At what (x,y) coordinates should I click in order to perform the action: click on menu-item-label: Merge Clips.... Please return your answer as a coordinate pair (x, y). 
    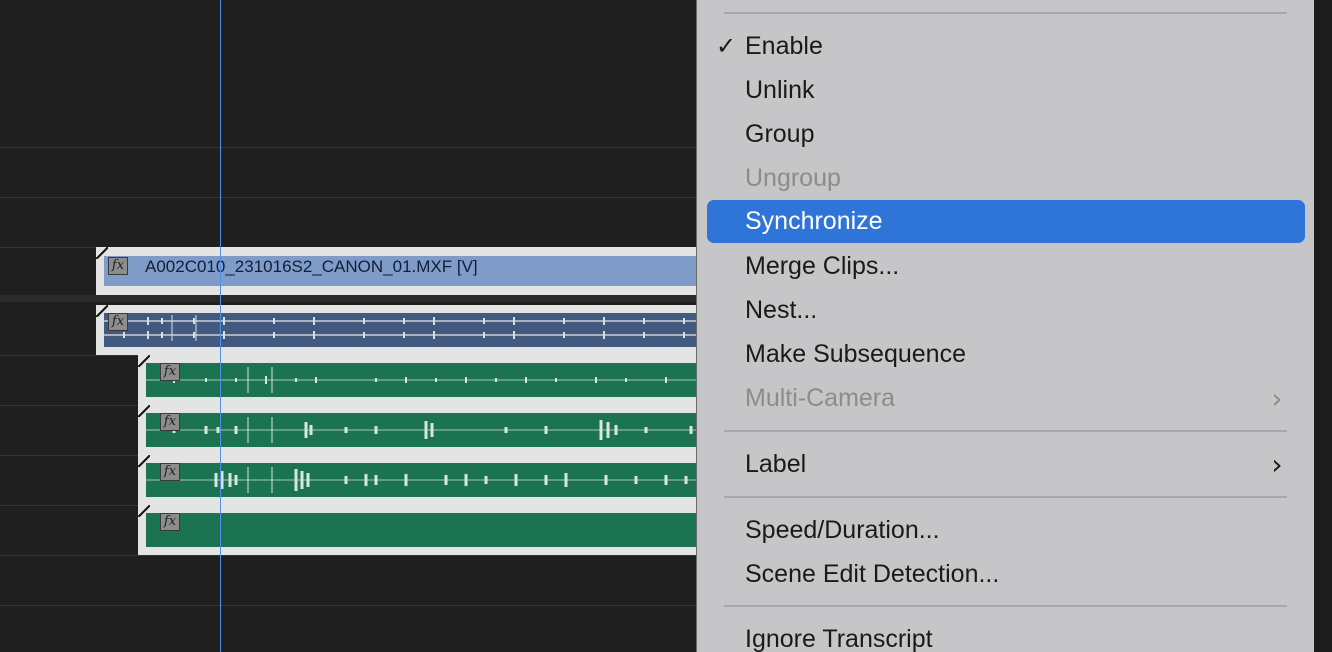
    Looking at the image, I should click on (822, 266).